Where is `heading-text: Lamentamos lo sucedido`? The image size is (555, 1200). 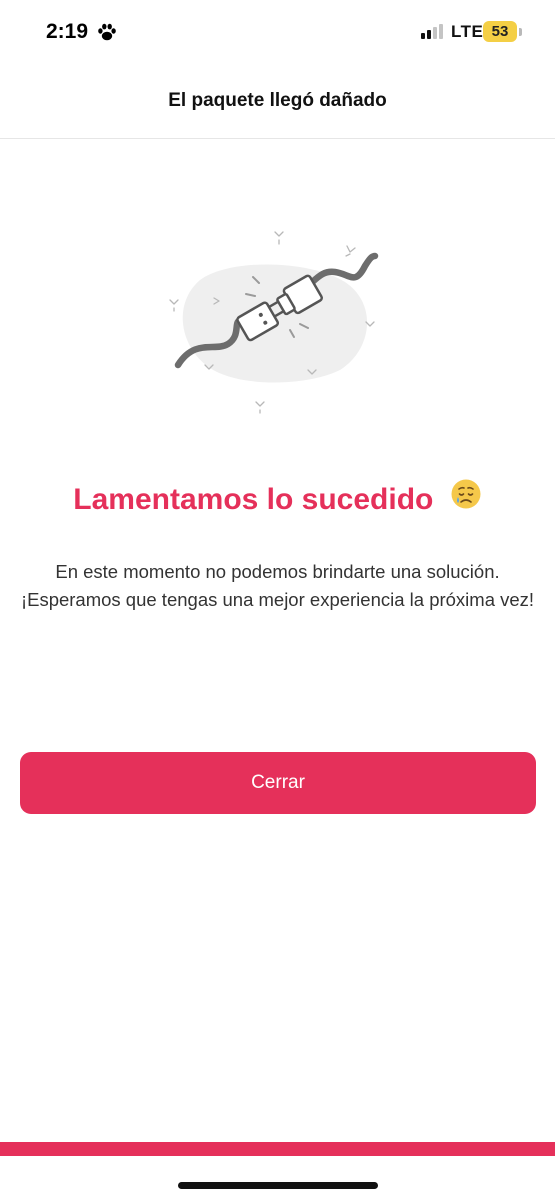 heading-text: Lamentamos lo sucedido is located at coordinates (253, 499).